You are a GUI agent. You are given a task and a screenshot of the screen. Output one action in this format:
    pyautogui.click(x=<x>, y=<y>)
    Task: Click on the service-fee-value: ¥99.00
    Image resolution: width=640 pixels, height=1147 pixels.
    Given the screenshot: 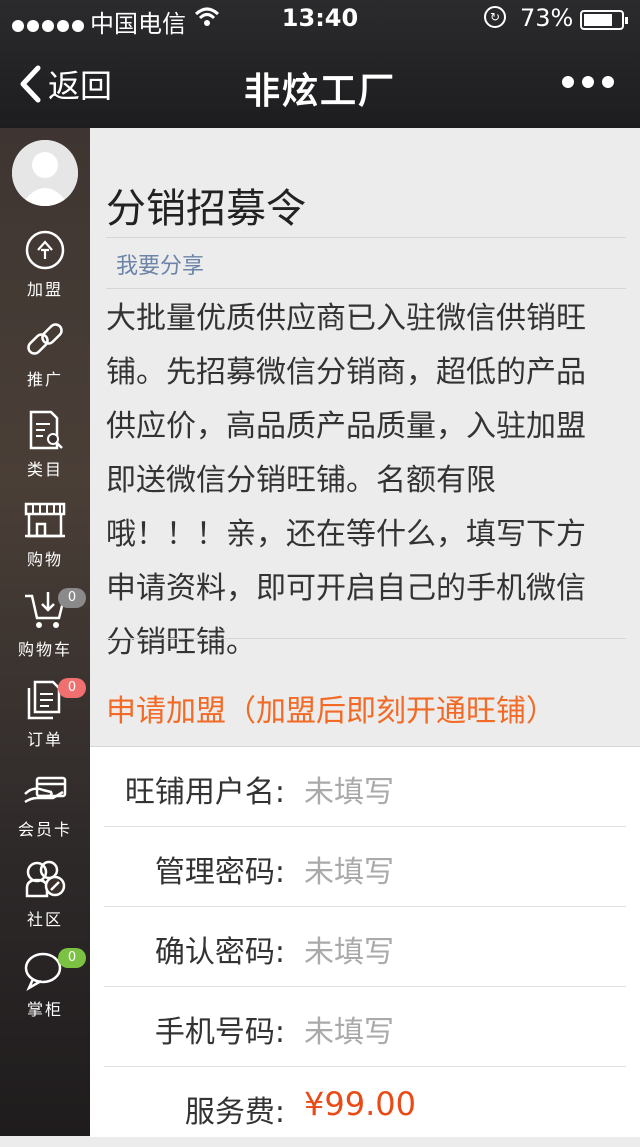 What is the action you would take?
    pyautogui.click(x=360, y=1104)
    